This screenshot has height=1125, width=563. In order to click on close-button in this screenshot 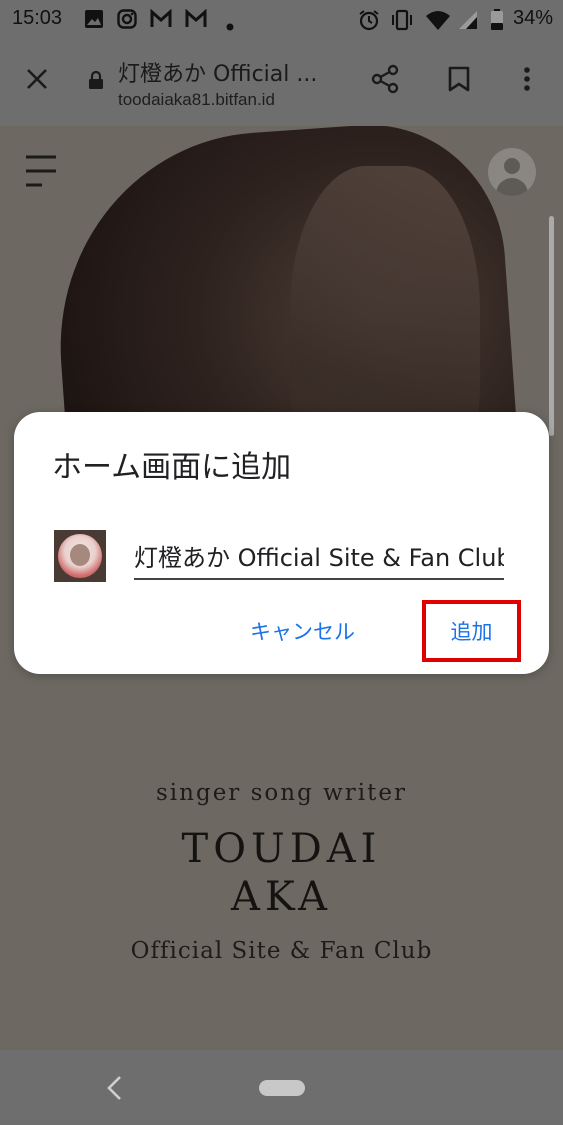, I will do `click(37, 81)`.